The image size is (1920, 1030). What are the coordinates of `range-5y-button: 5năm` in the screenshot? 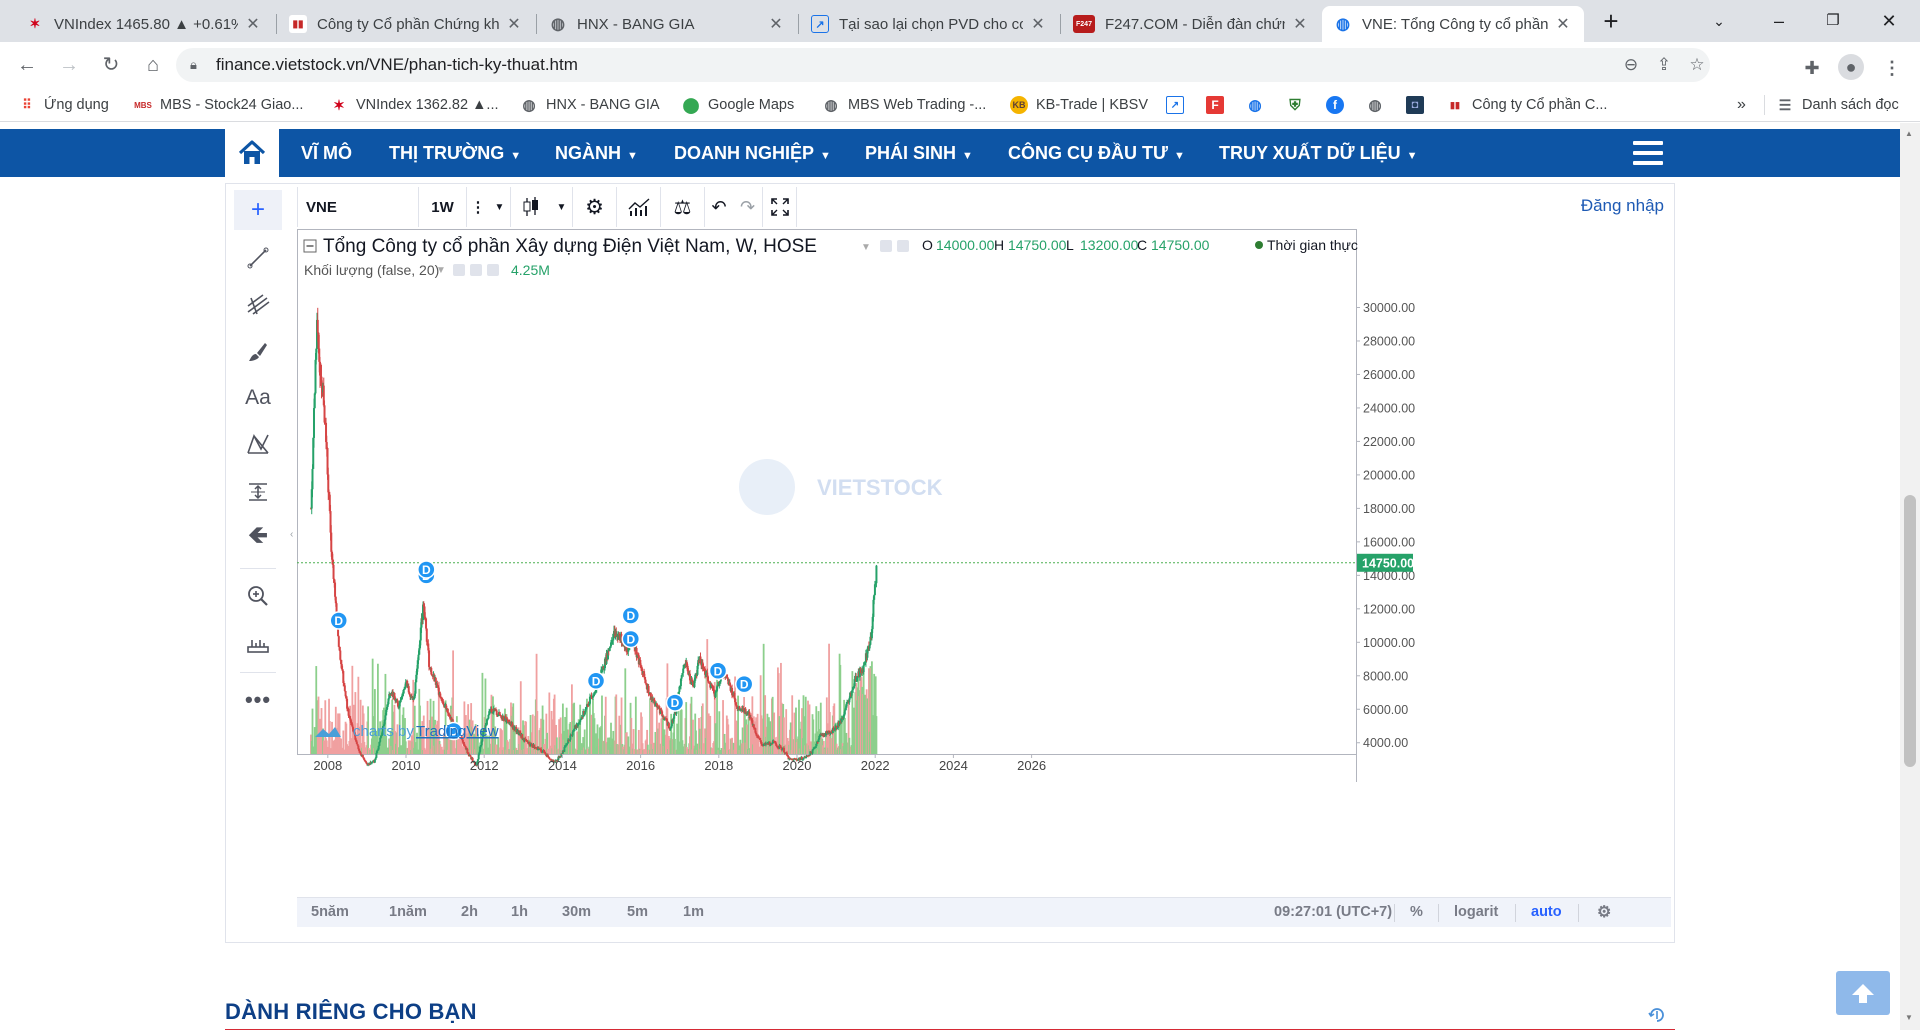 It's located at (330, 912).